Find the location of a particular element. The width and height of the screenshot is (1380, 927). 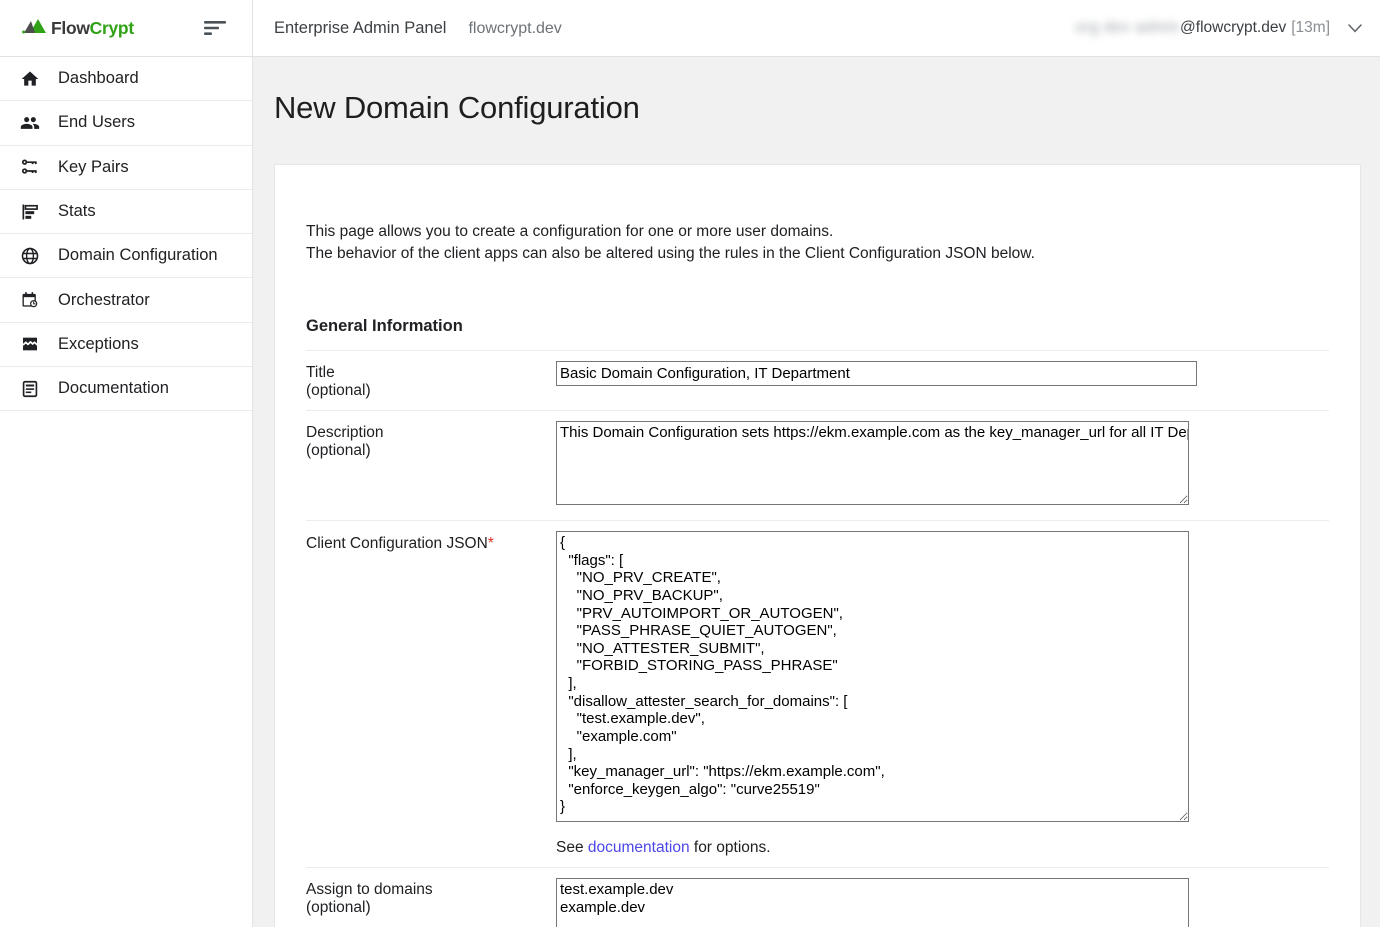

broken-image-icon is located at coordinates (30, 344).